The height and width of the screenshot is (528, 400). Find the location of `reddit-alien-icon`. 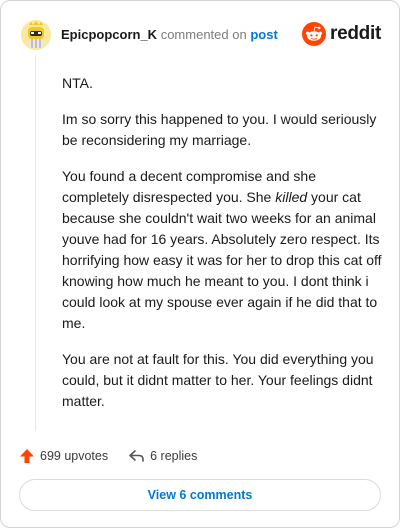

reddit-alien-icon is located at coordinates (314, 34).